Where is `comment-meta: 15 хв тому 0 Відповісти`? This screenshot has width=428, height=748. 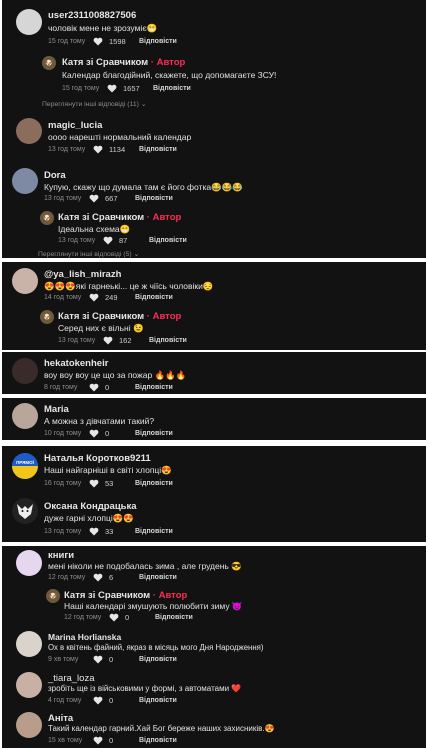
comment-meta: 15 хв тому 0 Відповісти is located at coordinates (112, 740).